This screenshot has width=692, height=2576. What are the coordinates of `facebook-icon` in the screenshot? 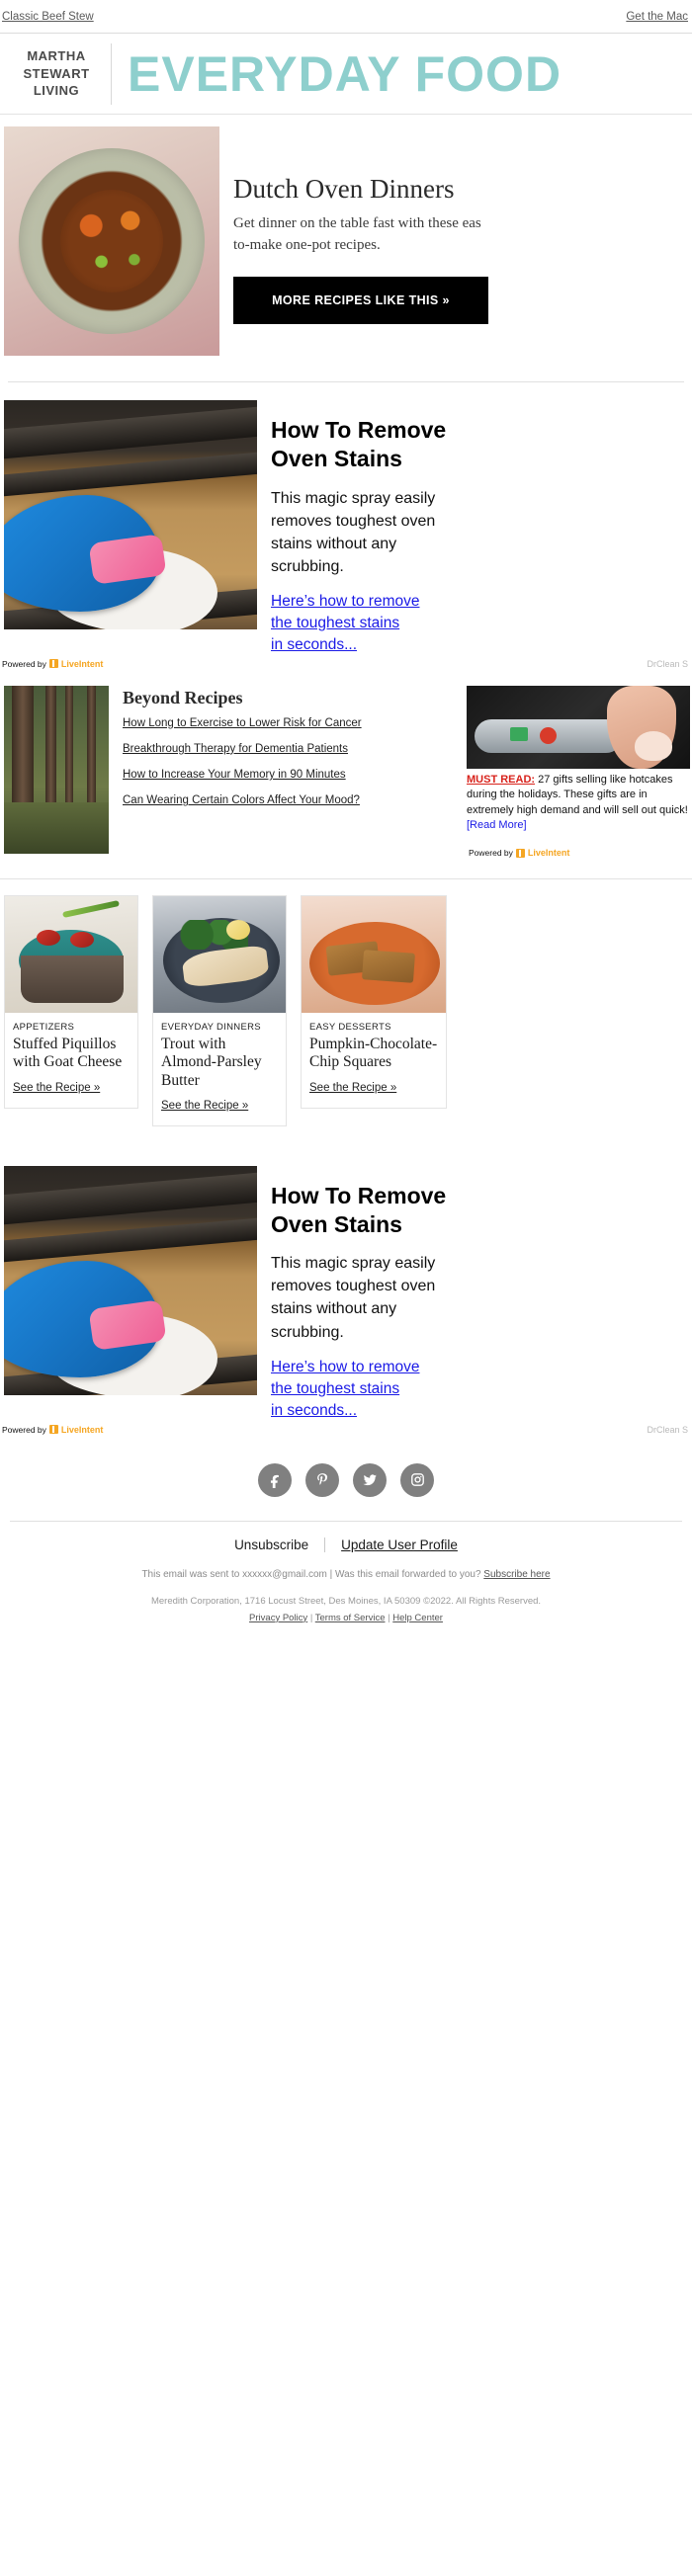 It's located at (275, 1479).